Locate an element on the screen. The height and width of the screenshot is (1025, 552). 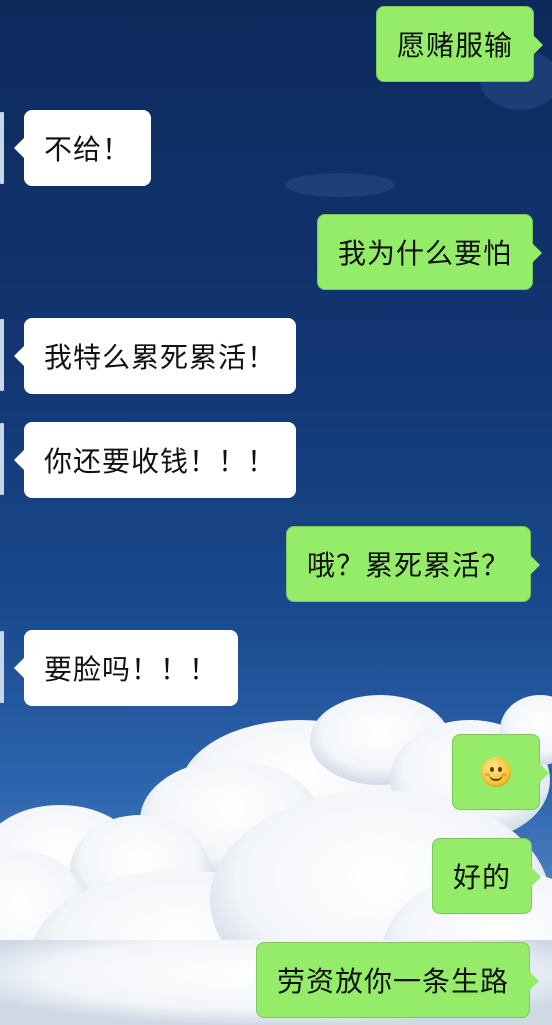
message-bubble-outgoing: 愿赌服输 is located at coordinates (460, 44).